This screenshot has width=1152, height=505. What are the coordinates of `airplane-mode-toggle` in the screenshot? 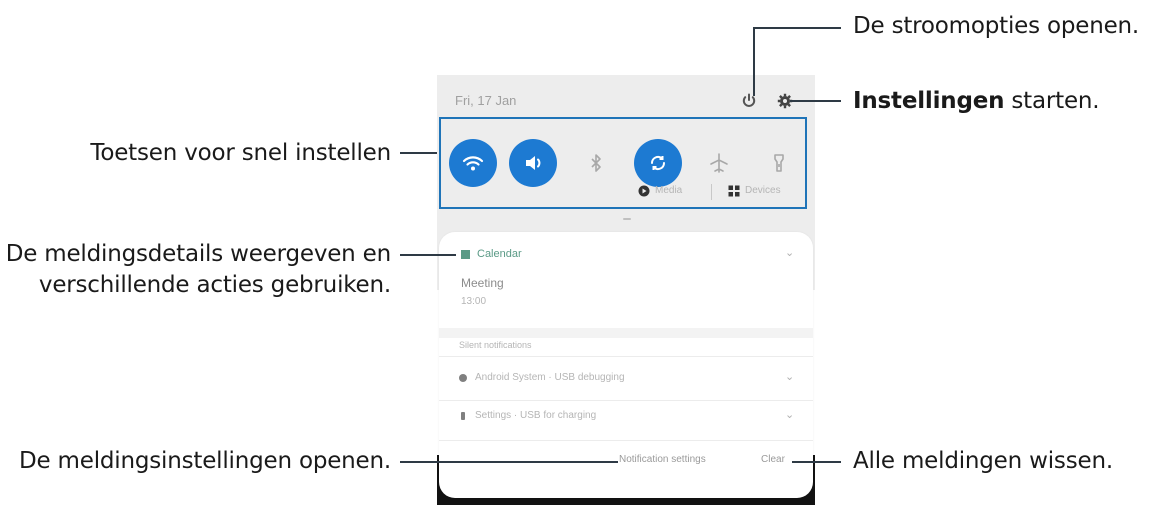 It's located at (719, 163).